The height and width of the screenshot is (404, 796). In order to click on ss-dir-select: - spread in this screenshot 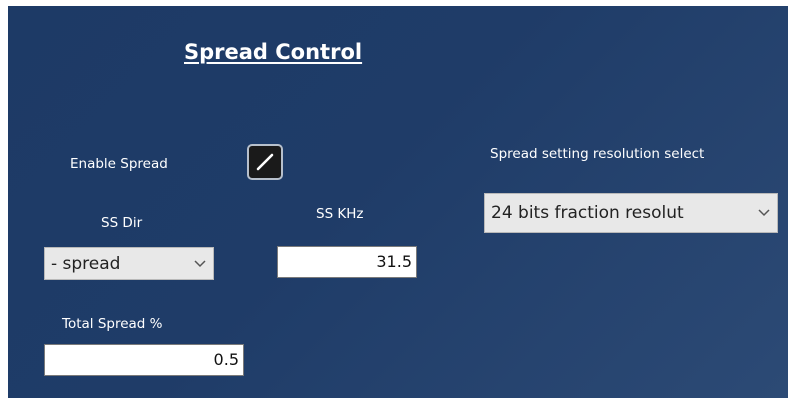, I will do `click(129, 263)`.